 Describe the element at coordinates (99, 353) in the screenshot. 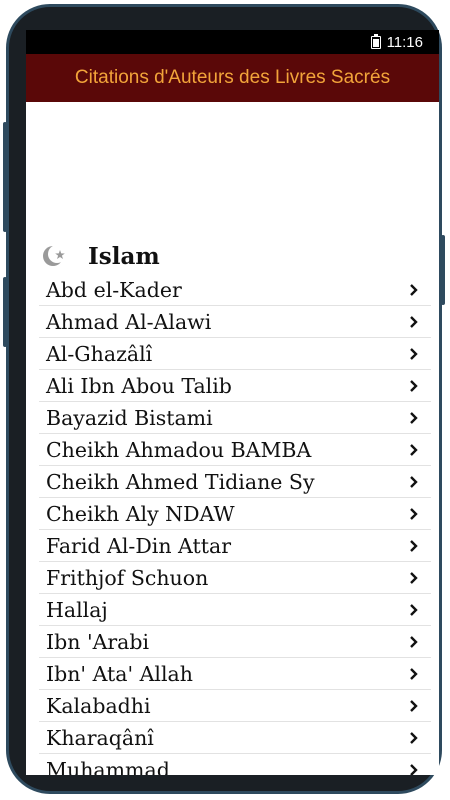

I see `author-name: Al-Ghazâlî` at that location.